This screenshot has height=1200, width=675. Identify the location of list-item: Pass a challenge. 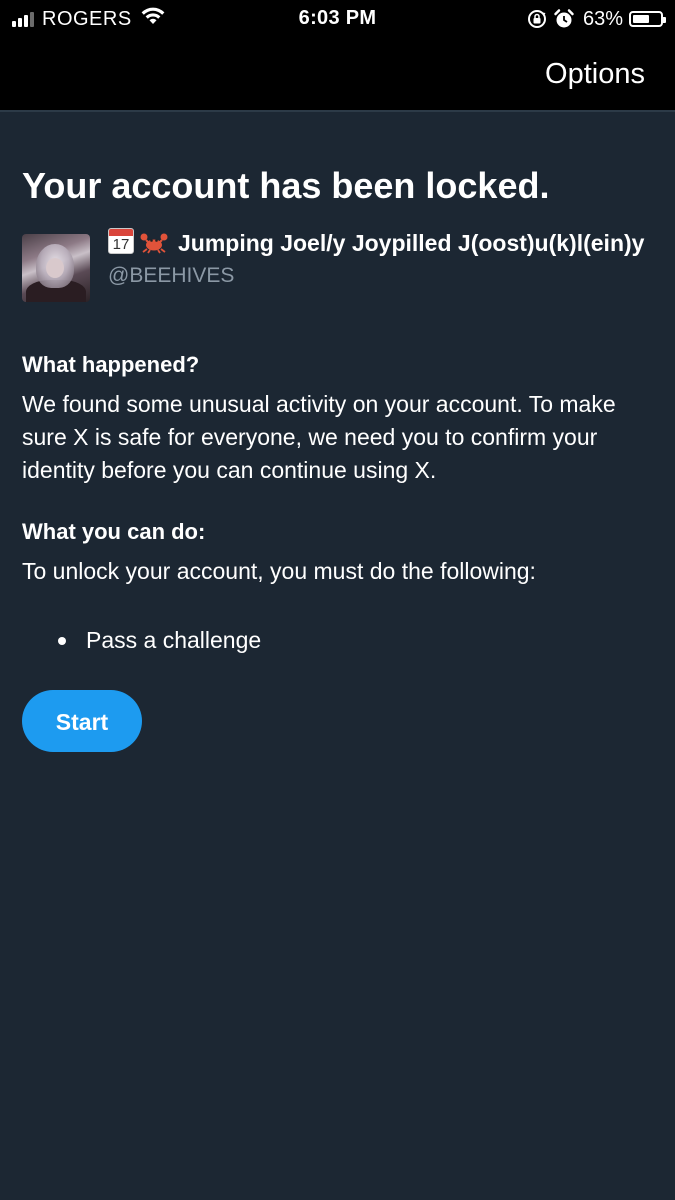
(337, 640).